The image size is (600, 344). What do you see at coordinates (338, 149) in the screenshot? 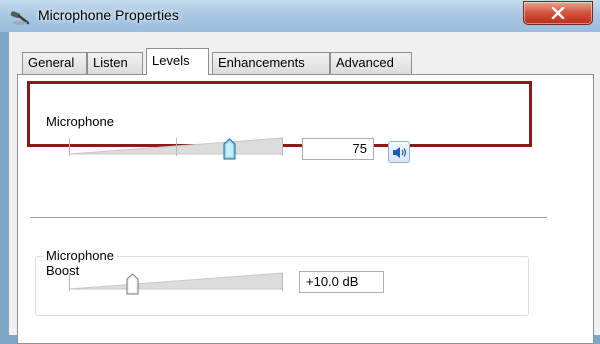
I see `microphone-level-field: 75` at bounding box center [338, 149].